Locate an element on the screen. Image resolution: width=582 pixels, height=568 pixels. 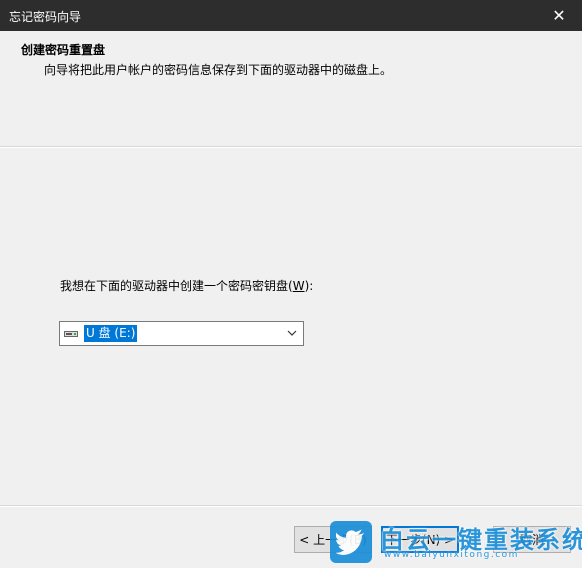
drive-prompt-text: 我想在下面的驱动器中创建一个密码密钥盘( is located at coordinates (176, 286).